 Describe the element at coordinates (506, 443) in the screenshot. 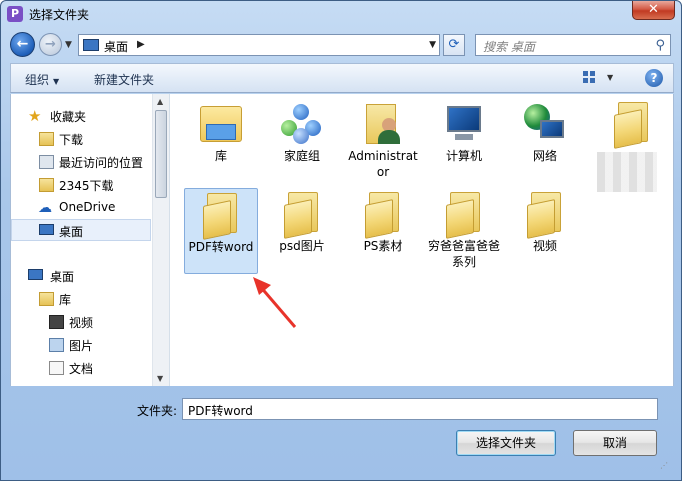

I see `select-folder-button: 选择文件夹` at that location.